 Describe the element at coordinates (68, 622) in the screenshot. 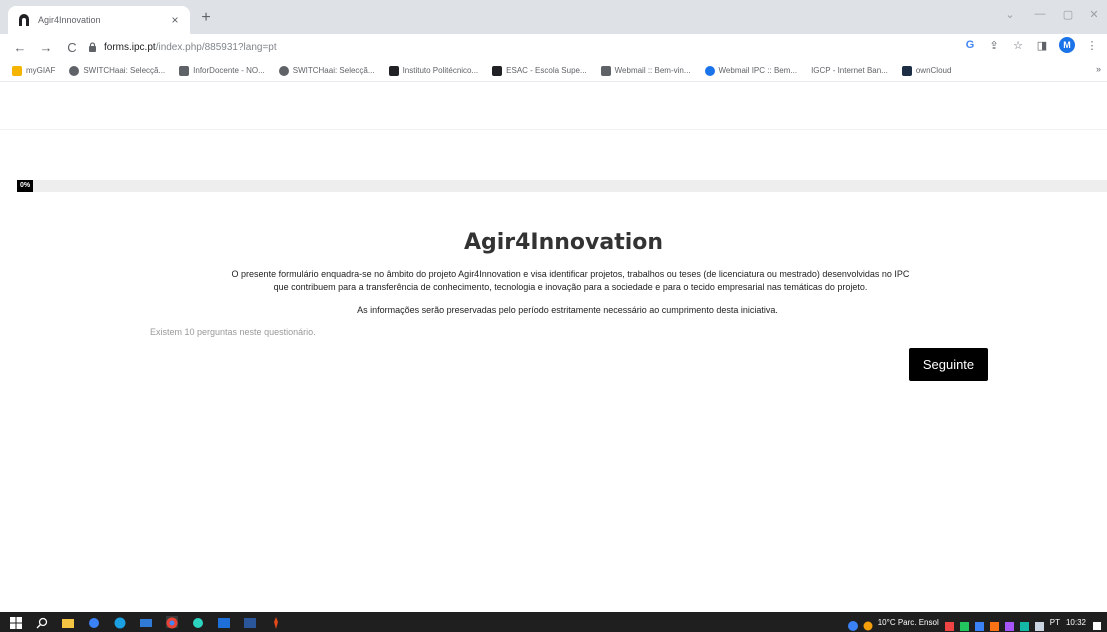

I see `file-explorer-icon` at that location.